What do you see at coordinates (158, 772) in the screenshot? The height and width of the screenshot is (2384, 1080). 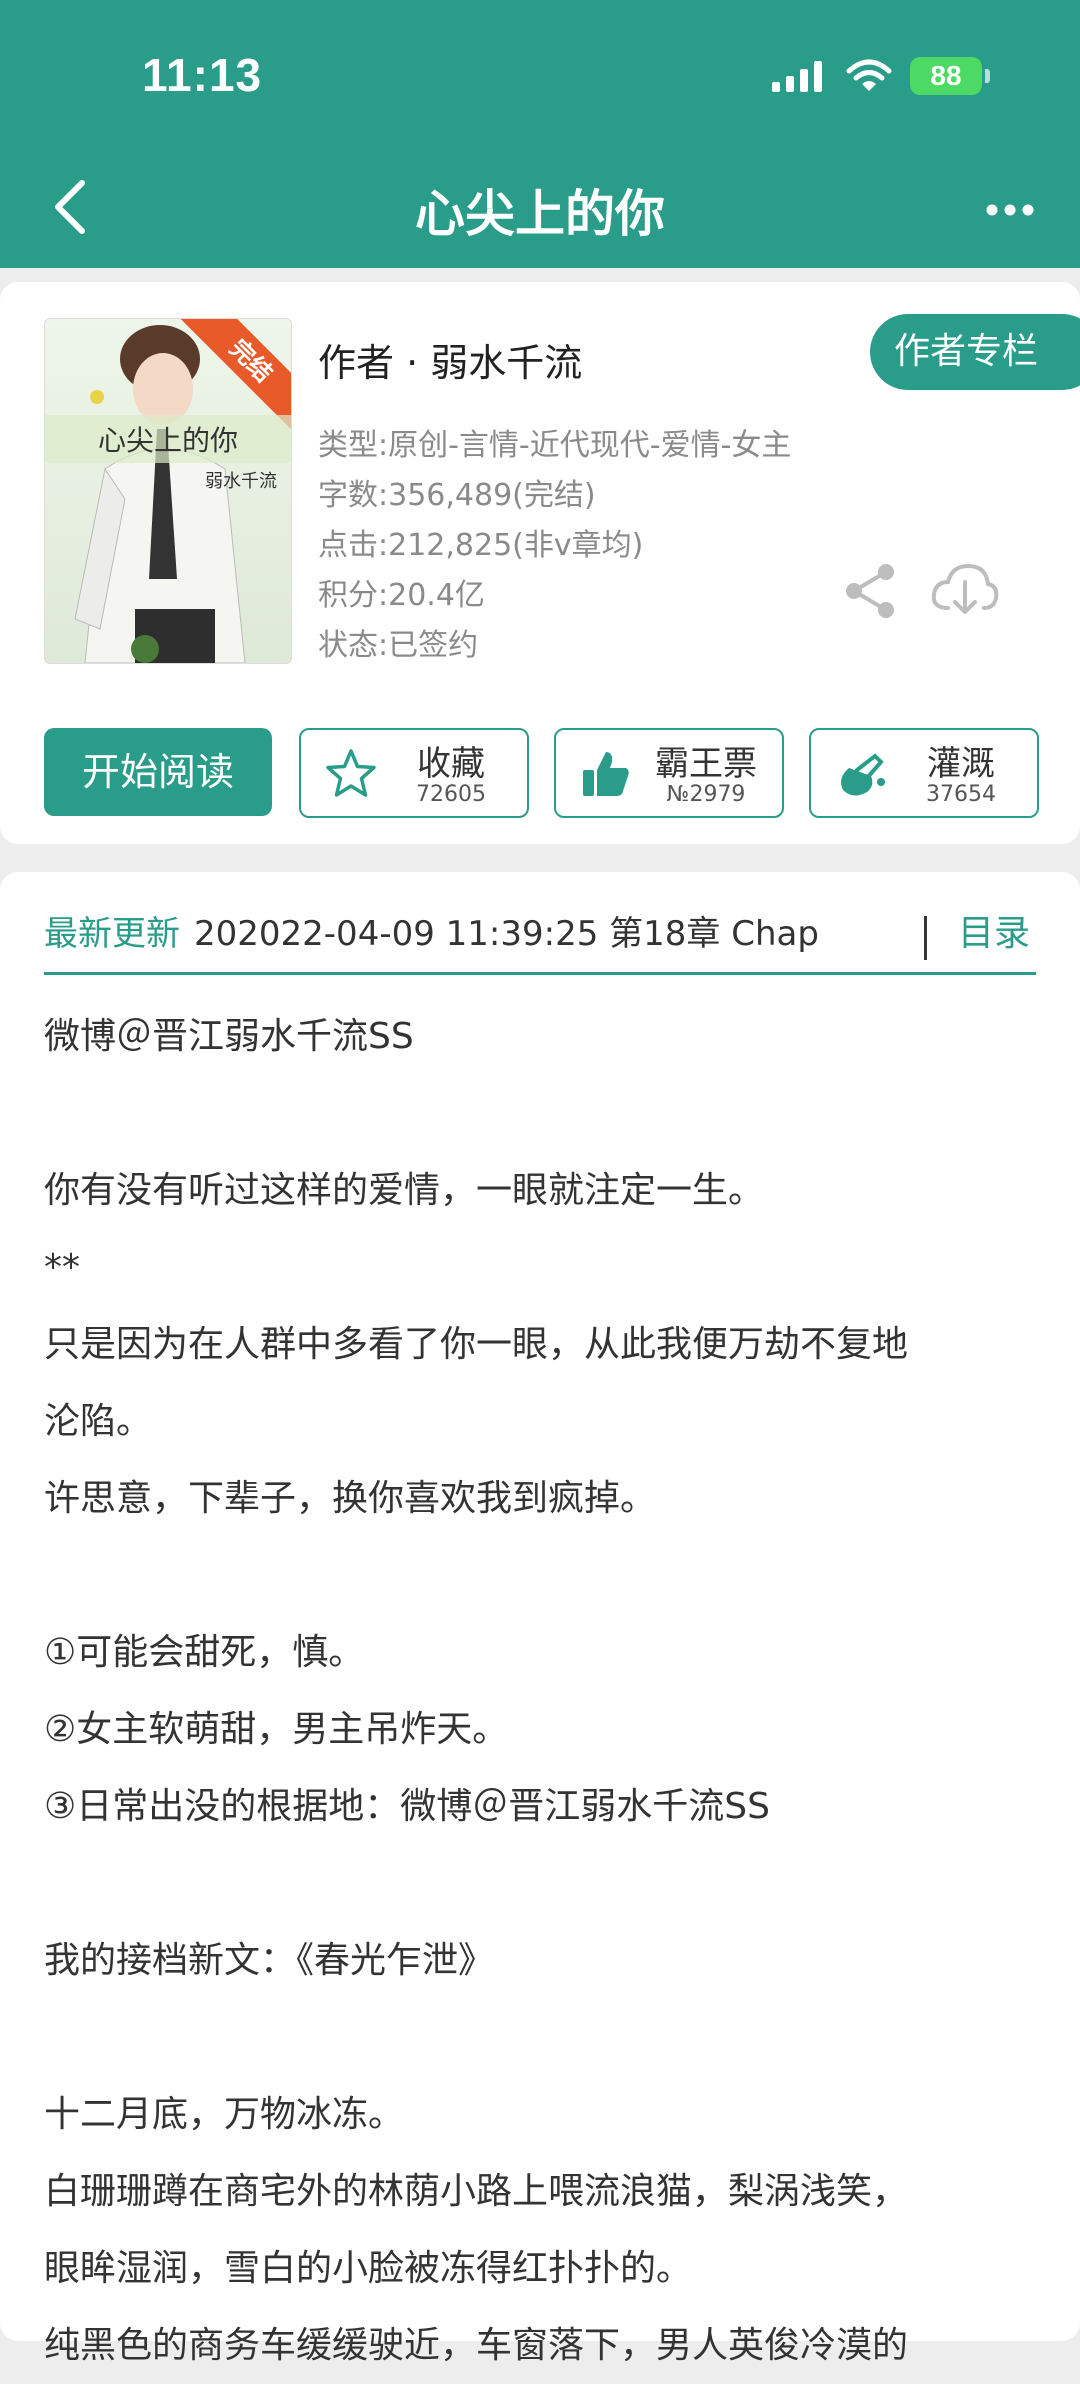 I see `start-reading-button: 开始阅读` at bounding box center [158, 772].